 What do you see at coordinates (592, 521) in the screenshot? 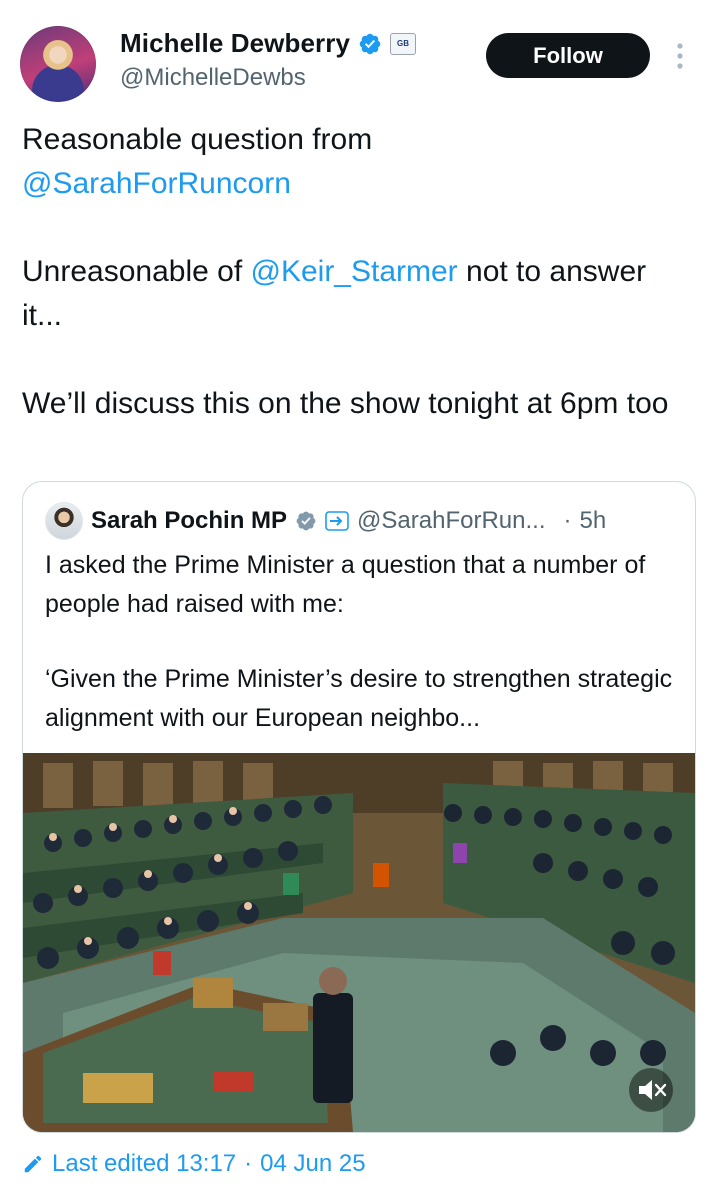
I see `quoted-timestamp: 5h` at bounding box center [592, 521].